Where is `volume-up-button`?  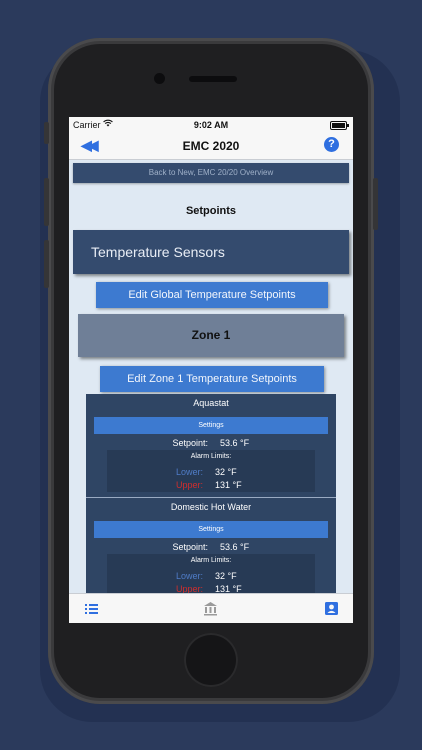 volume-up-button is located at coordinates (46, 202).